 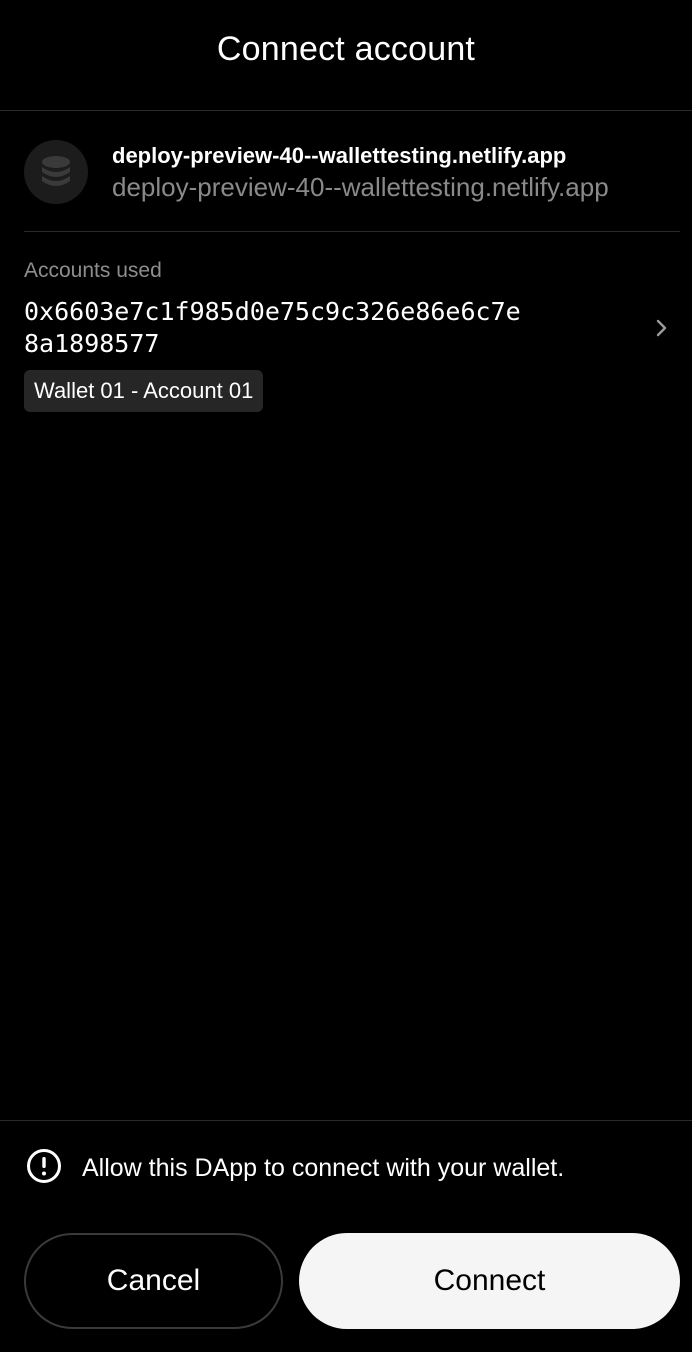 What do you see at coordinates (489, 1281) in the screenshot?
I see `connect-button: Connect` at bounding box center [489, 1281].